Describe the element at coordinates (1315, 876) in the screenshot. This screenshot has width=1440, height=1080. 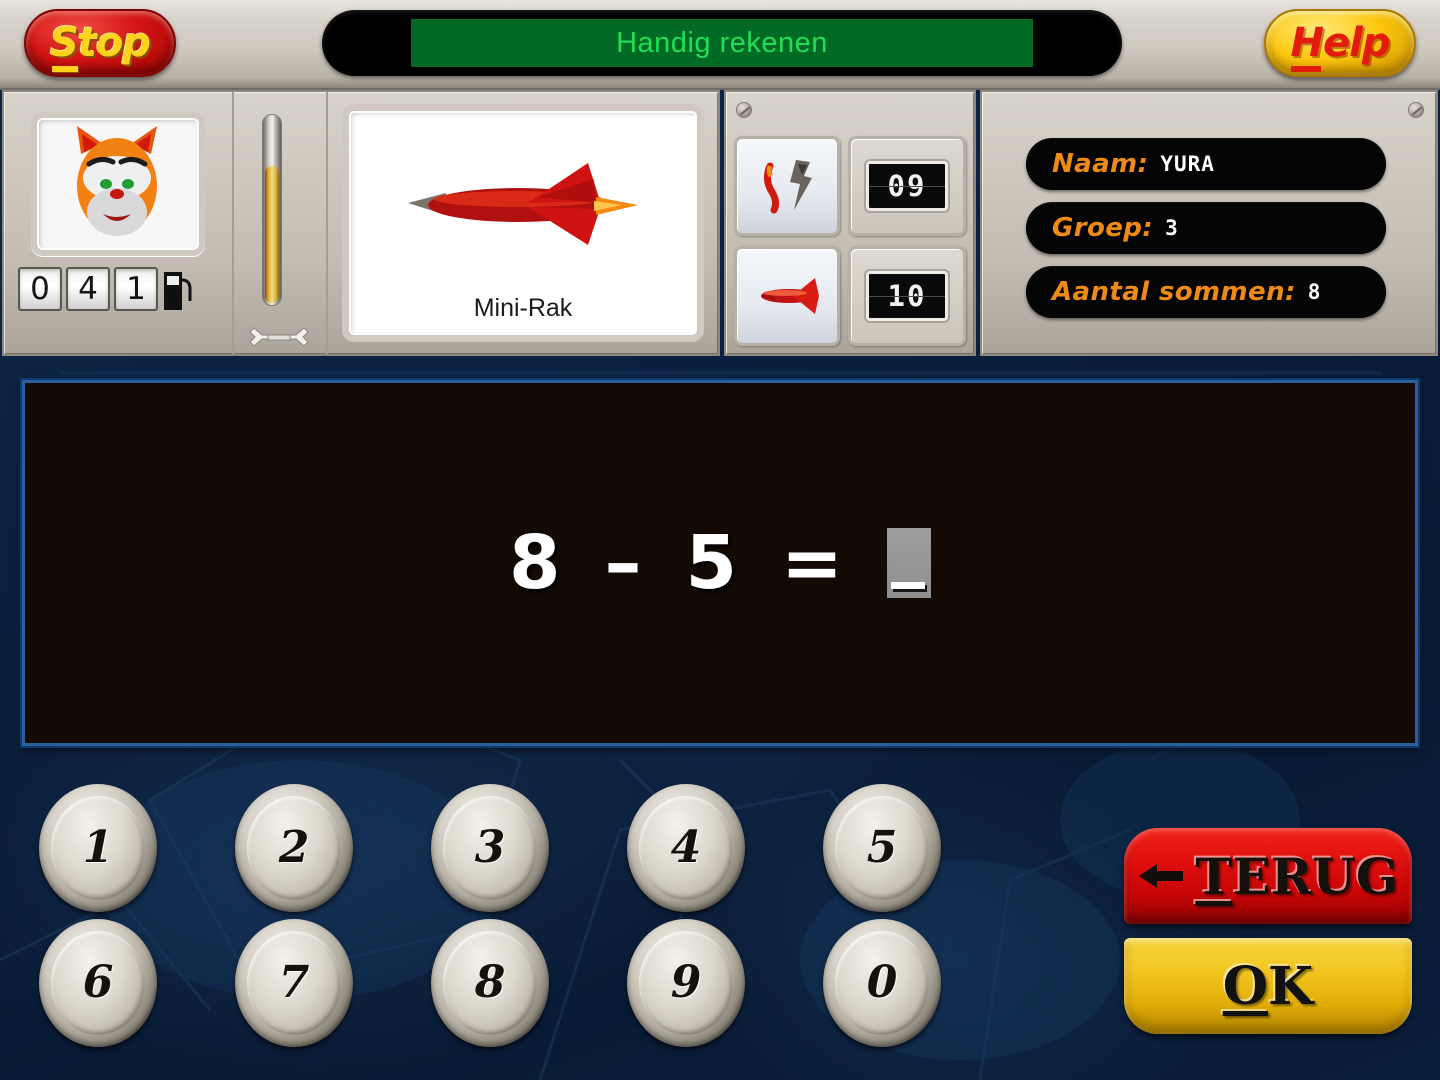
I see `back-rest-letters: ERUG` at that location.